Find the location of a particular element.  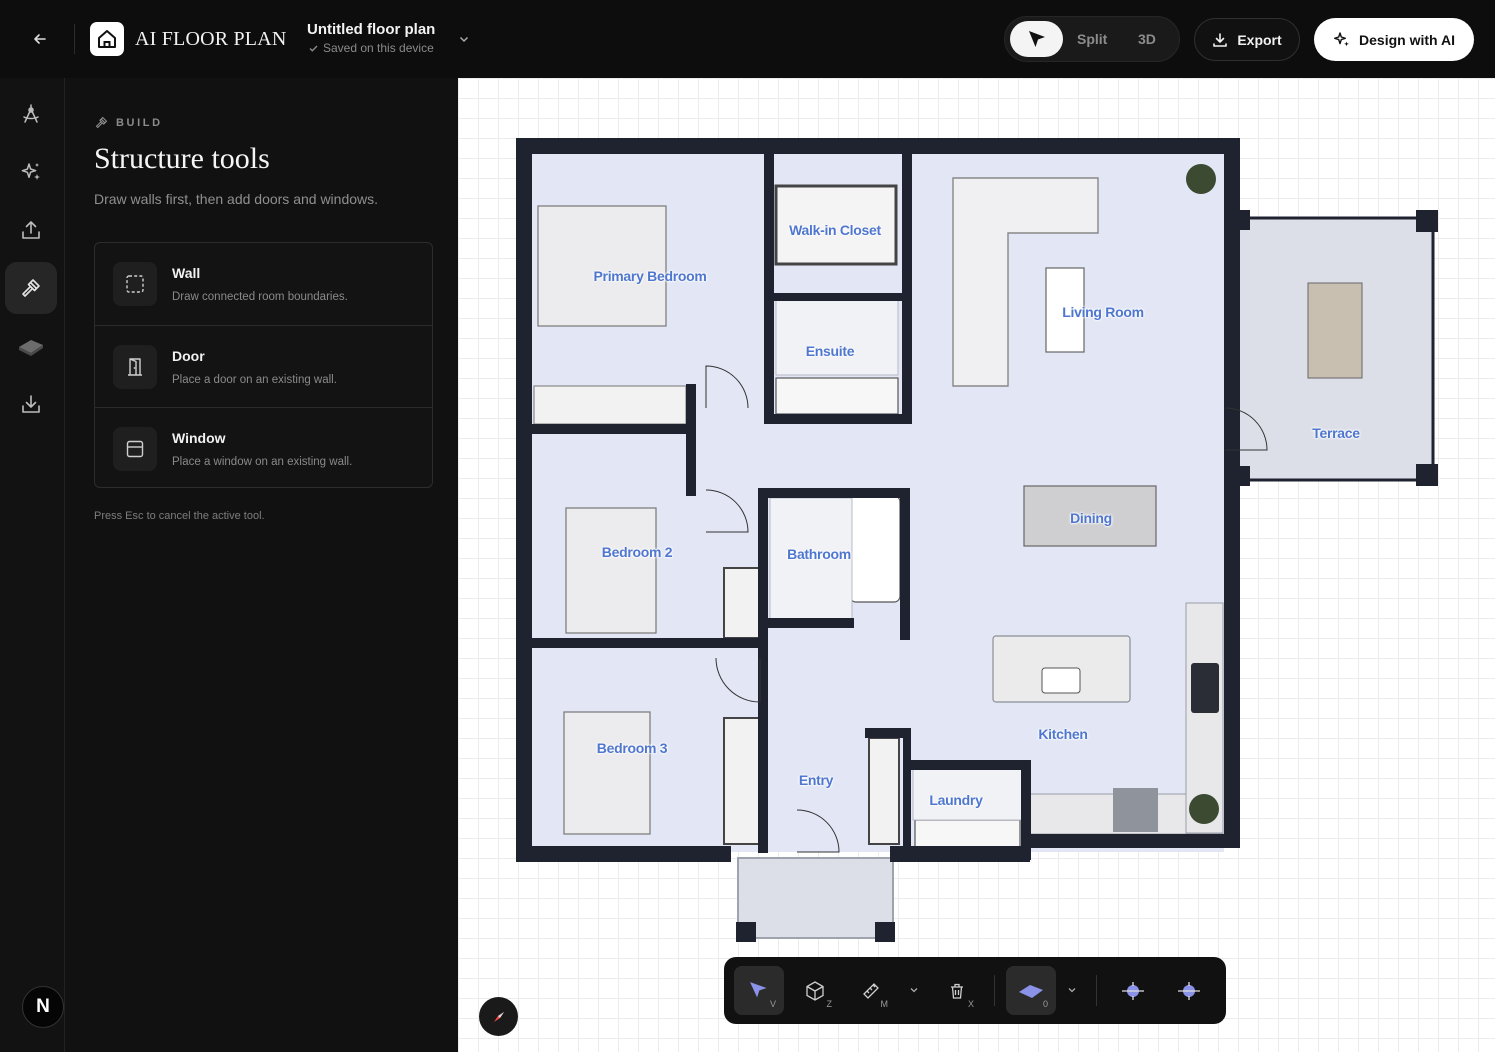

tool-name: Wall is located at coordinates (186, 273).